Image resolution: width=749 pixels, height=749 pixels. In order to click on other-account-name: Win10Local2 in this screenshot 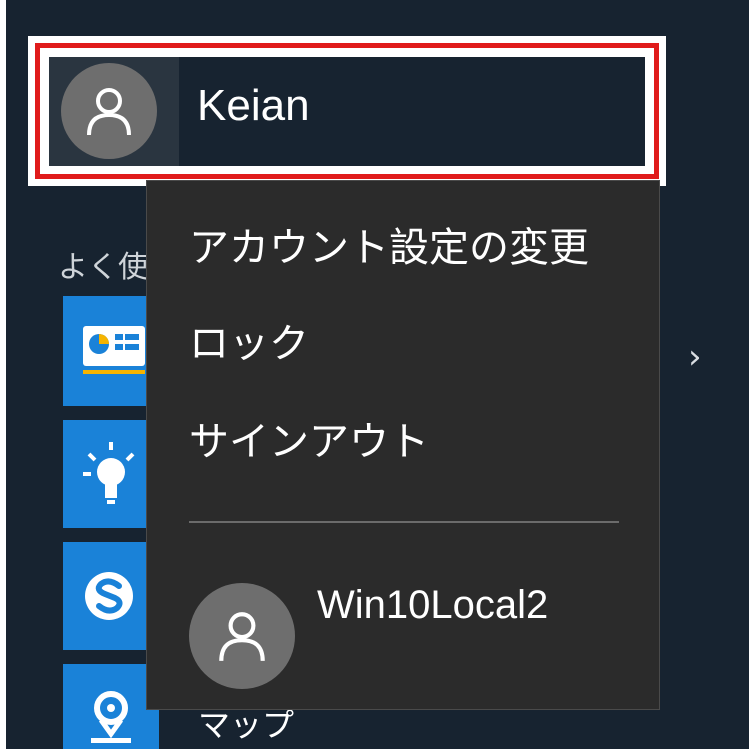, I will do `click(433, 605)`.